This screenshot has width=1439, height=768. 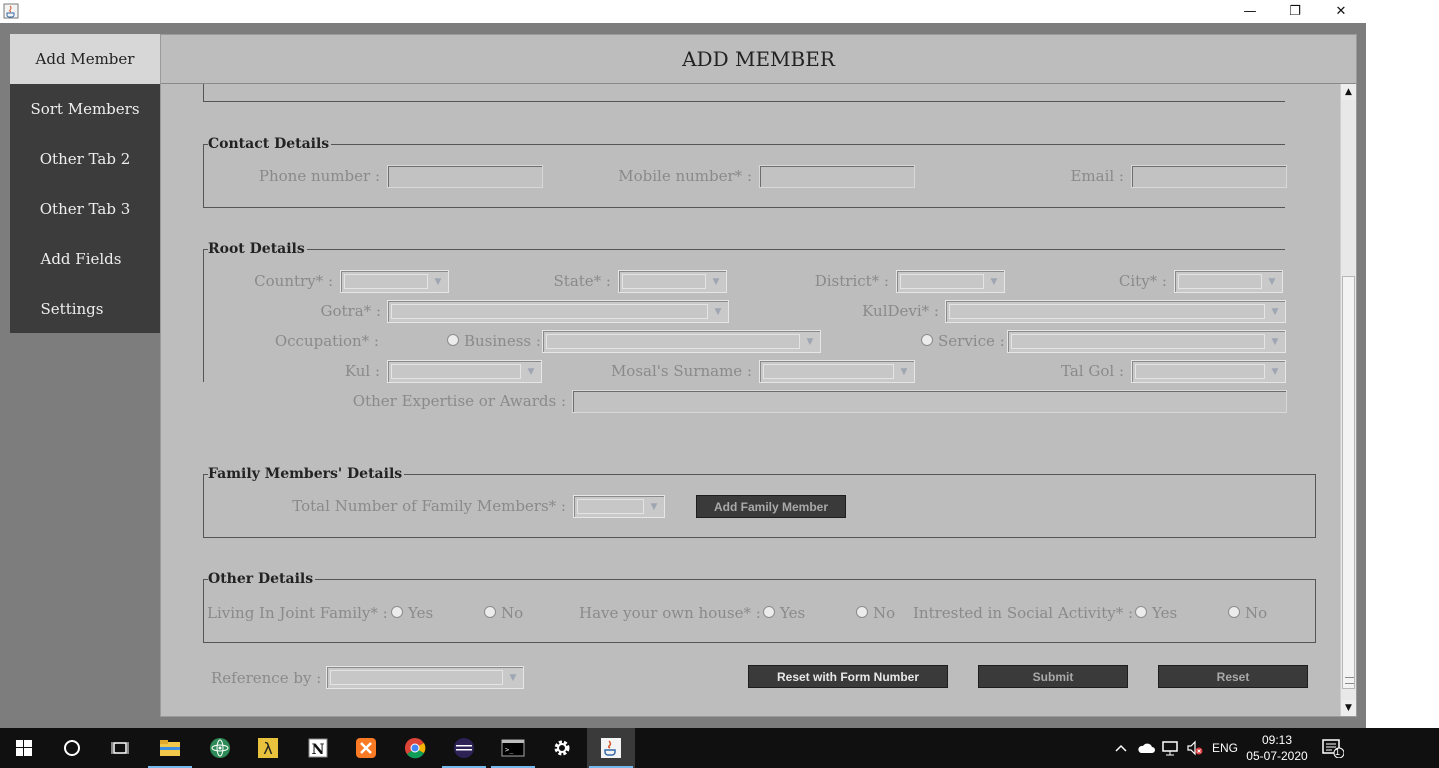 I want to click on city-label: City* :, so click(x=1142, y=281).